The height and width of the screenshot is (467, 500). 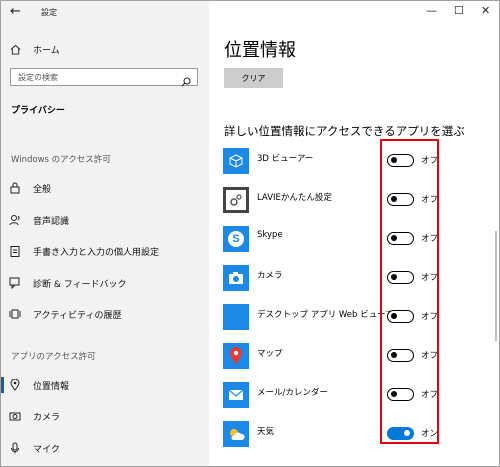 What do you see at coordinates (236, 317) in the screenshot?
I see `web-viewer-icon` at bounding box center [236, 317].